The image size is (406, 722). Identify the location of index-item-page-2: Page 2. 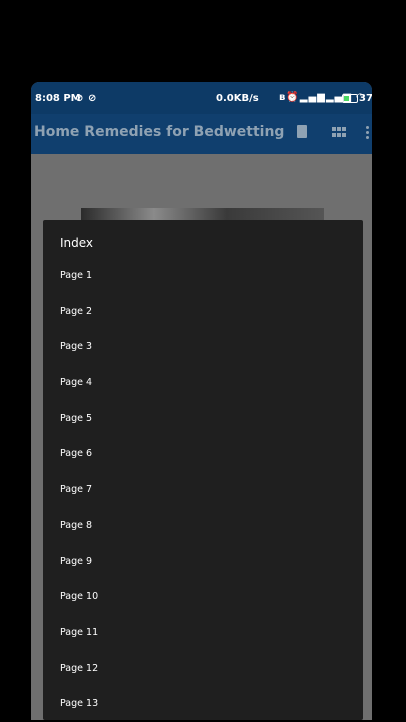
(203, 312).